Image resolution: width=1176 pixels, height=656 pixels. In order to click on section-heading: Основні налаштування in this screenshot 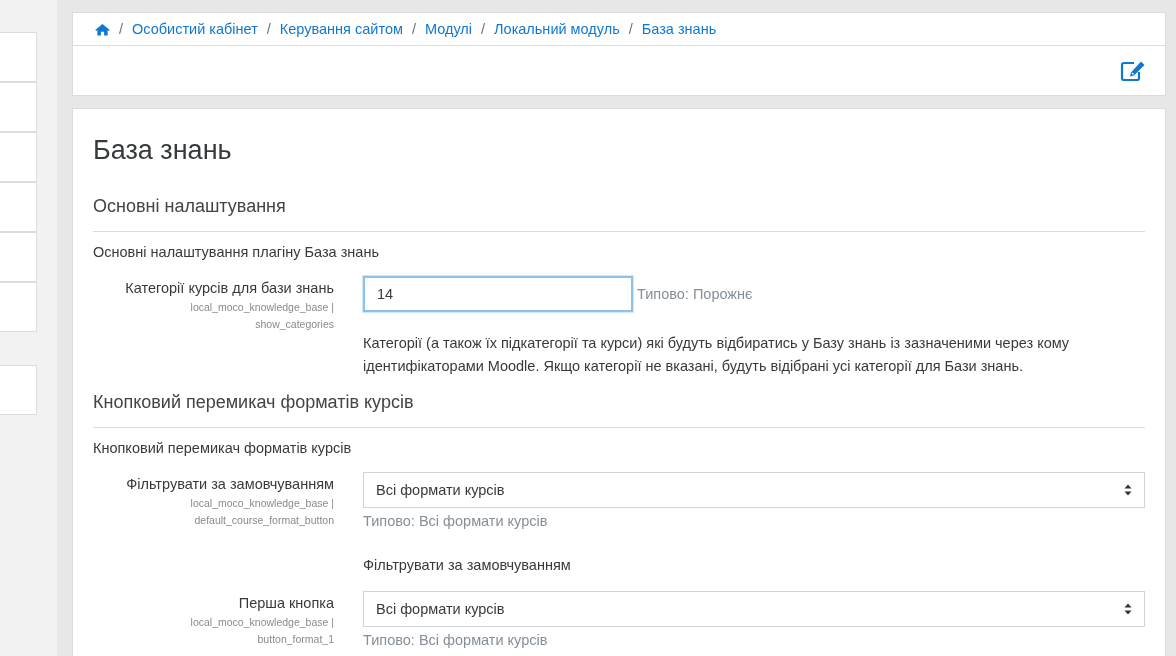, I will do `click(619, 214)`.